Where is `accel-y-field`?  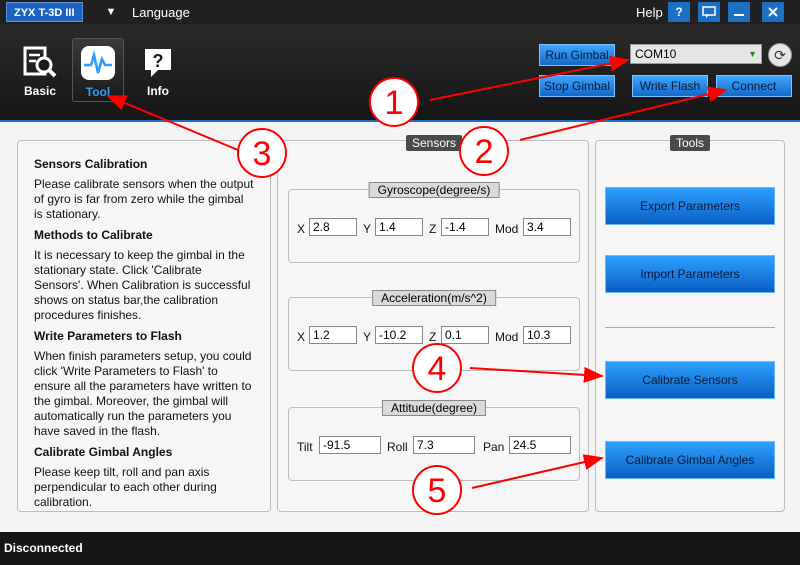
accel-y-field is located at coordinates (399, 335).